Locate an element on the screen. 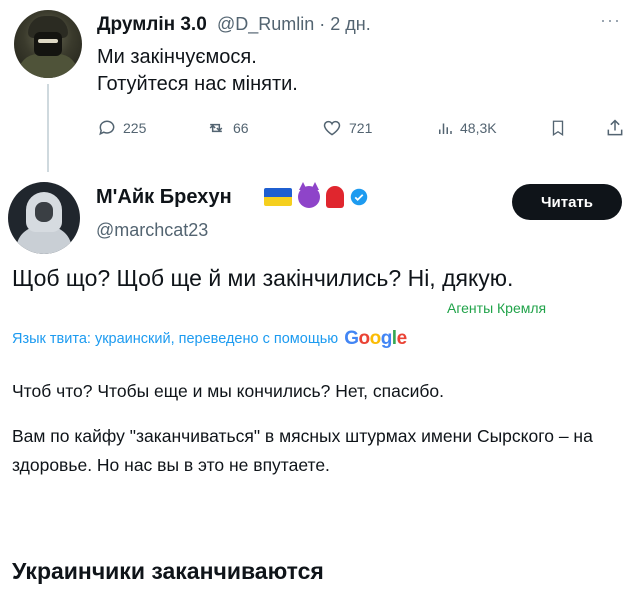 The width and height of the screenshot is (640, 596). like-count: 721 is located at coordinates (361, 128).